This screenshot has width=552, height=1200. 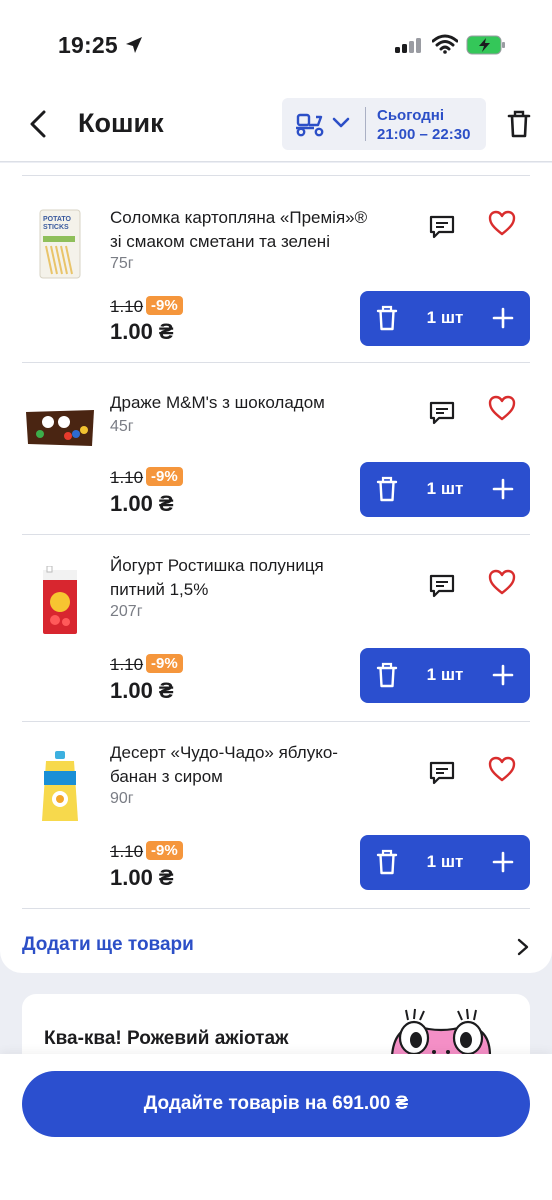 What do you see at coordinates (60, 428) in the screenshot?
I see `product-image-mms` at bounding box center [60, 428].